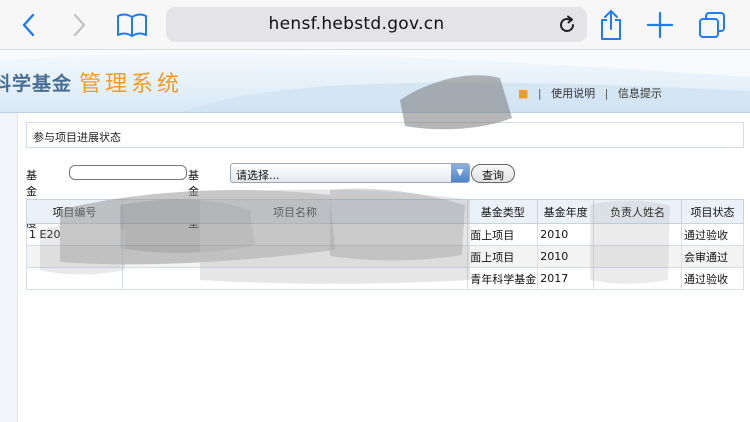  What do you see at coordinates (74, 234) in the screenshot?
I see `cell-code: 1 E20` at bounding box center [74, 234].